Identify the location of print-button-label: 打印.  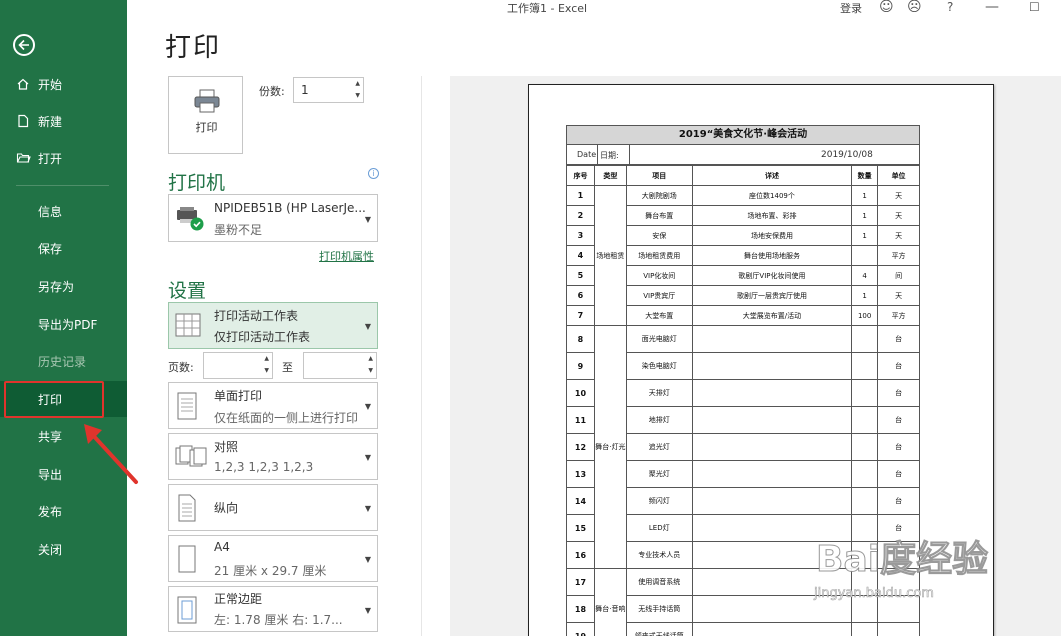
(206, 127).